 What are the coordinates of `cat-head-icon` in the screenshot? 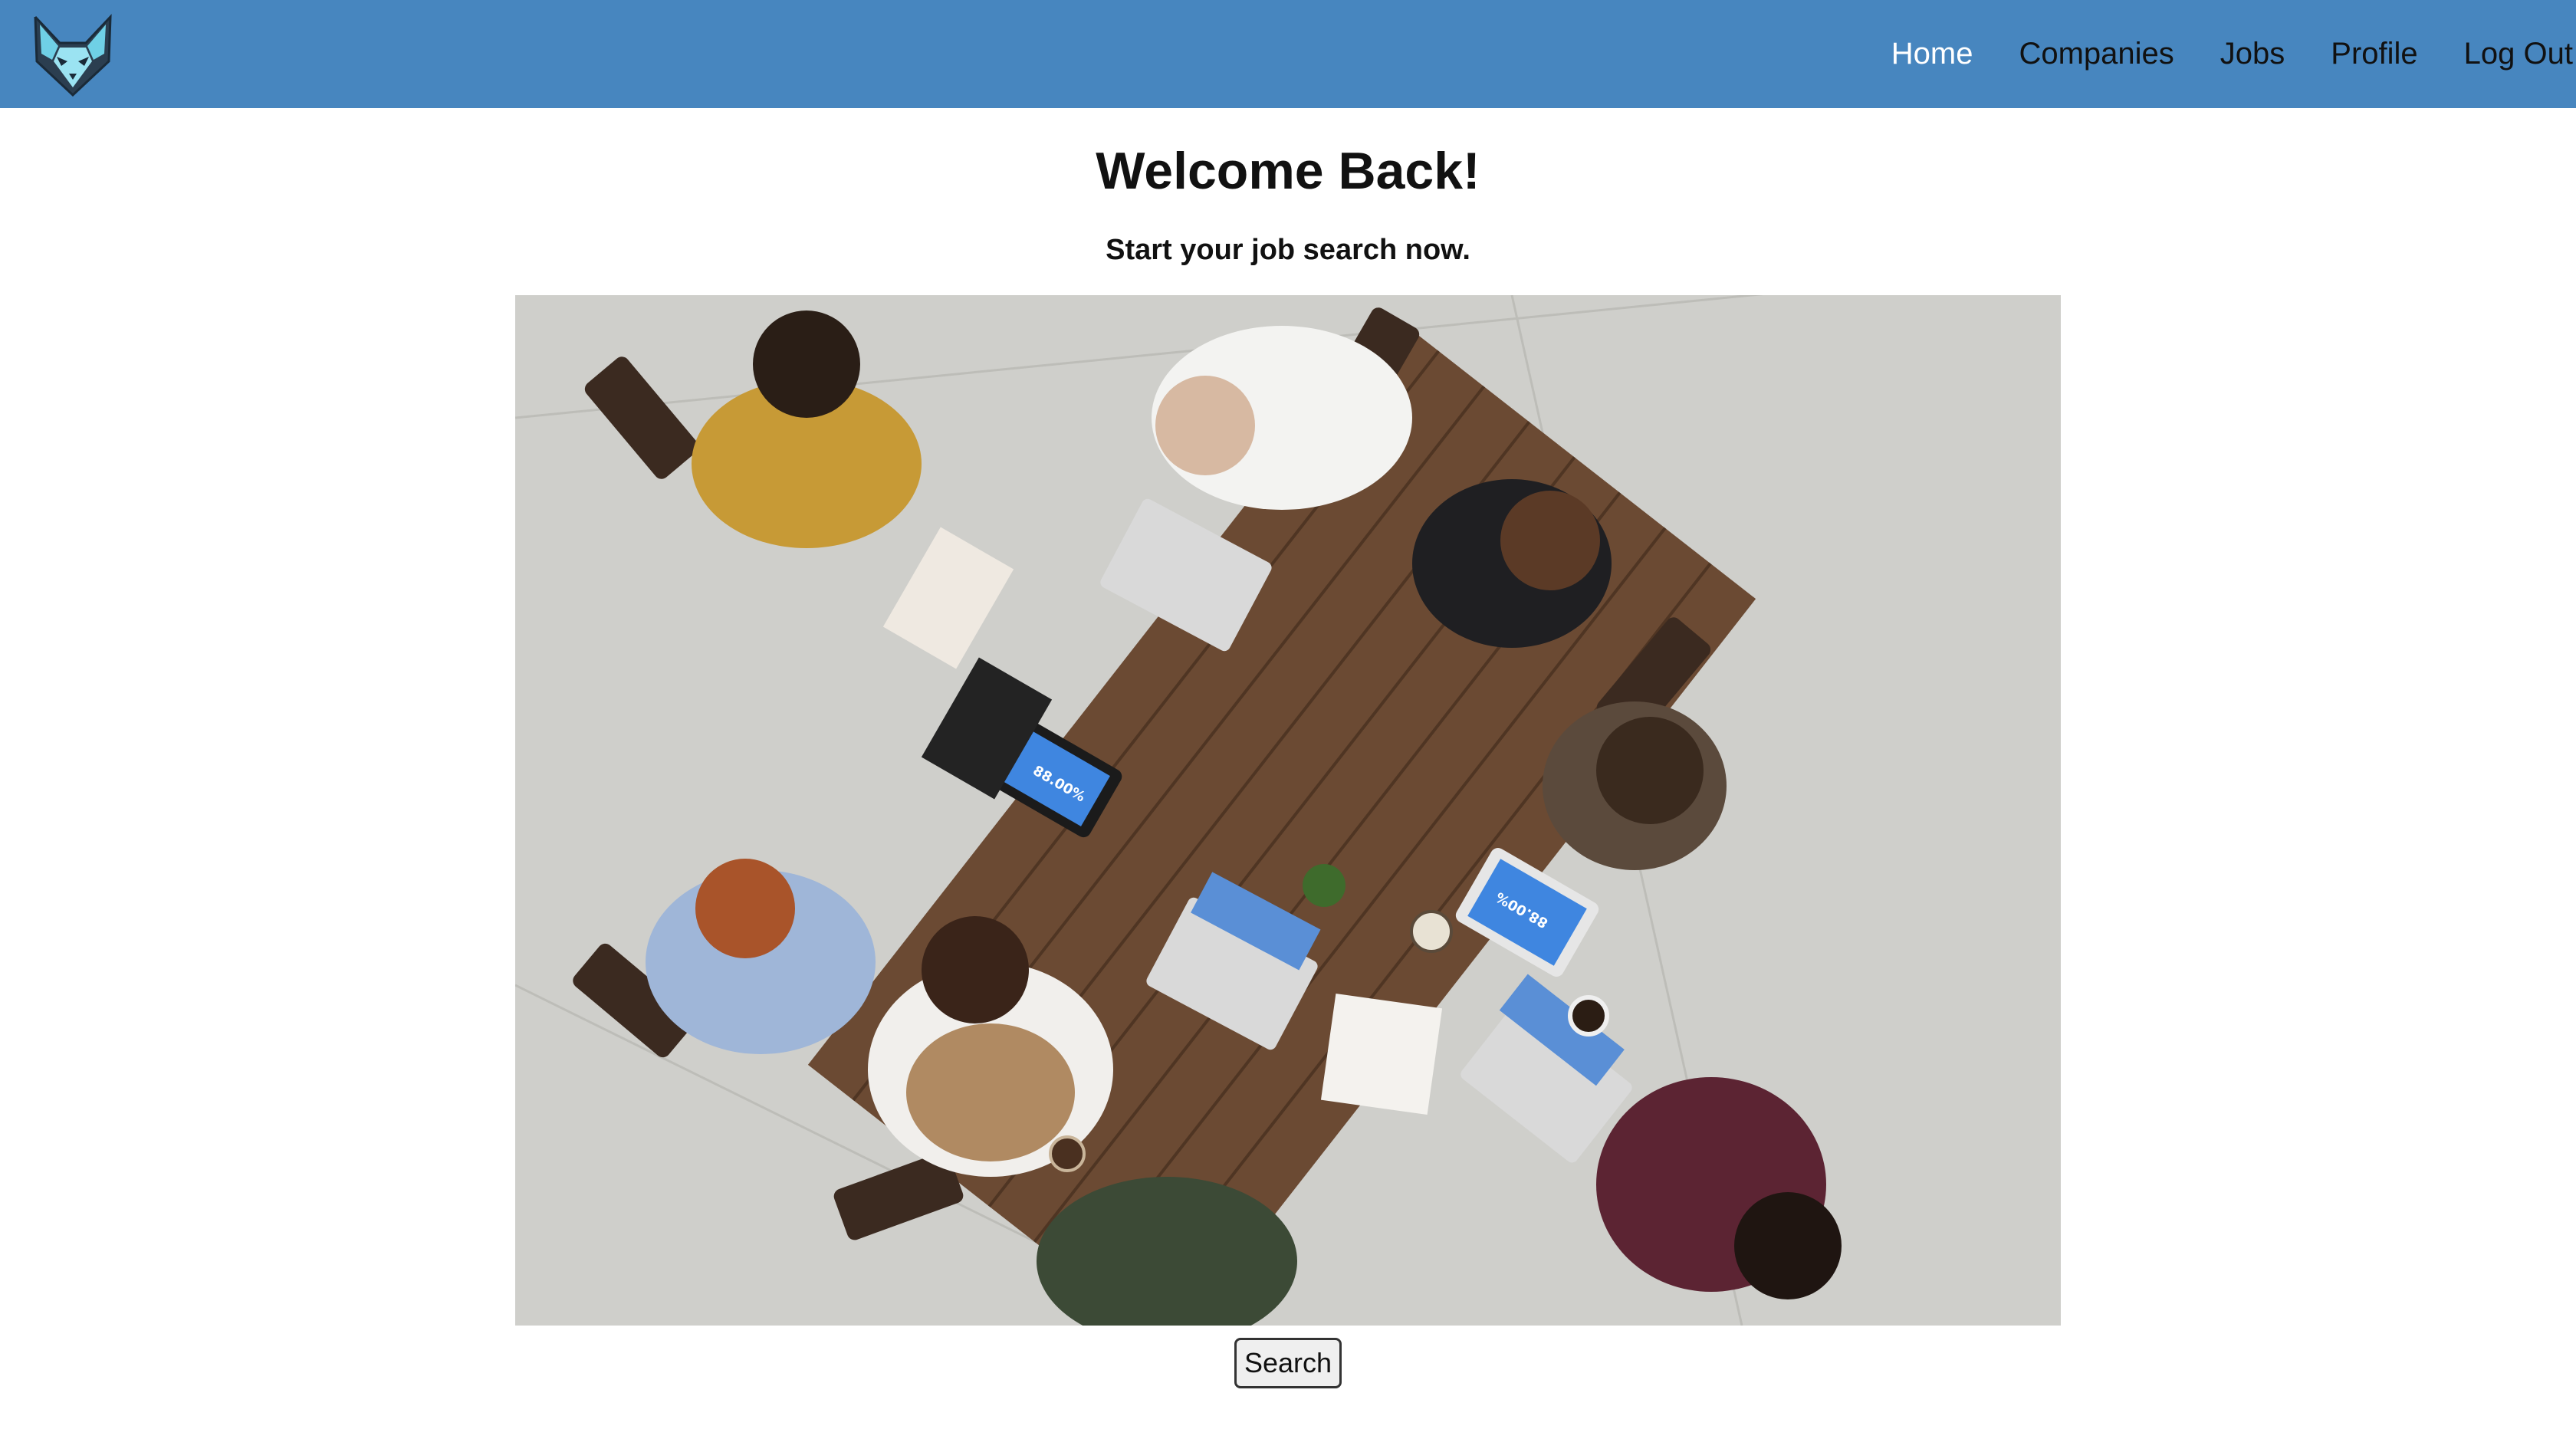 It's located at (73, 56).